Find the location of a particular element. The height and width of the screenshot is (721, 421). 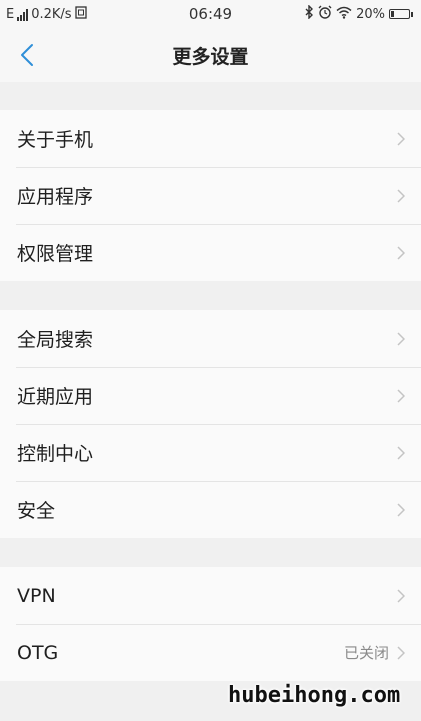

alarm-icon is located at coordinates (325, 14).